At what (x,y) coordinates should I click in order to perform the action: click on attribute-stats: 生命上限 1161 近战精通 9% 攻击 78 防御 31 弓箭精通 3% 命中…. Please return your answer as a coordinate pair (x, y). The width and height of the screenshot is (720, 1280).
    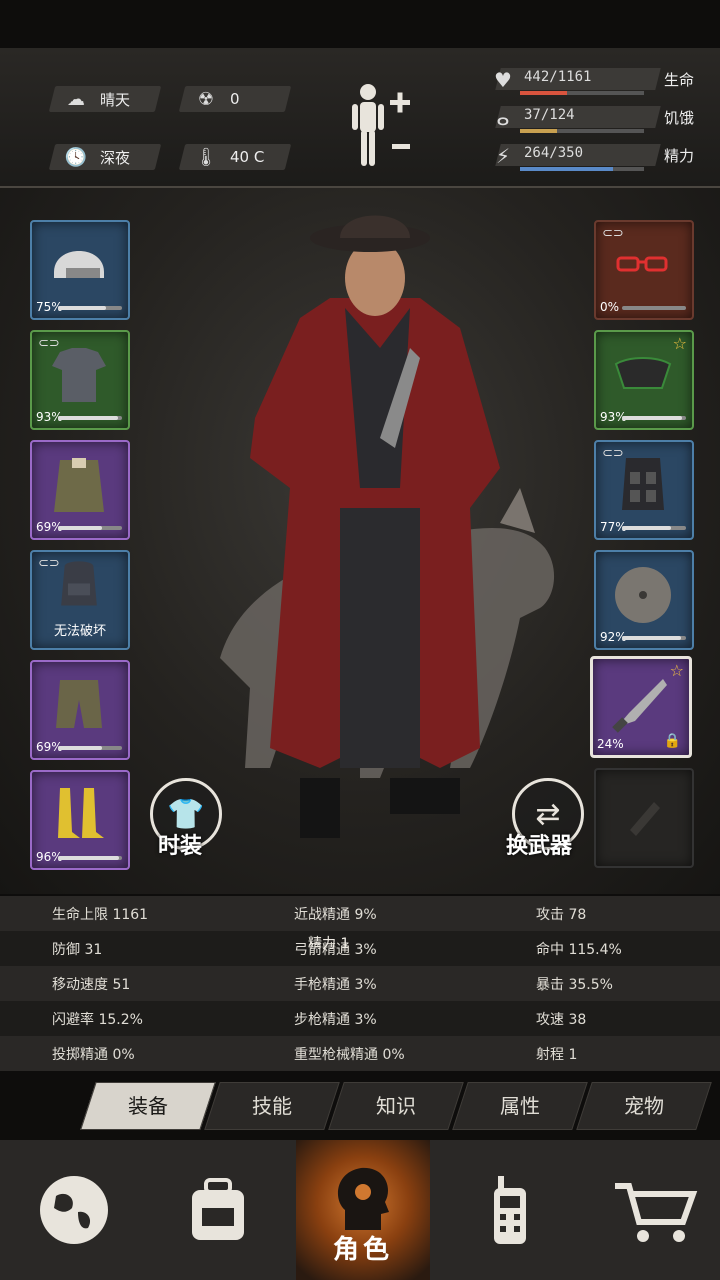
    Looking at the image, I should click on (360, 984).